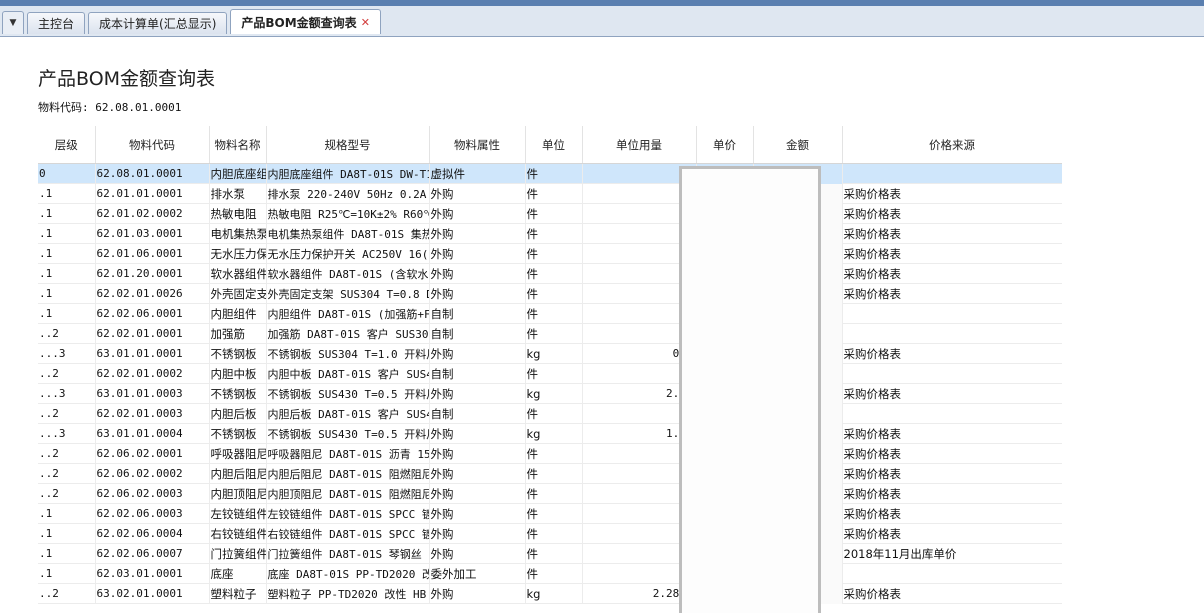 The height and width of the screenshot is (613, 1204). Describe the element at coordinates (348, 493) in the screenshot. I see `cell-spec: 内胆顶阻尼 DA8T-01S 阻燃阻尼` at that location.